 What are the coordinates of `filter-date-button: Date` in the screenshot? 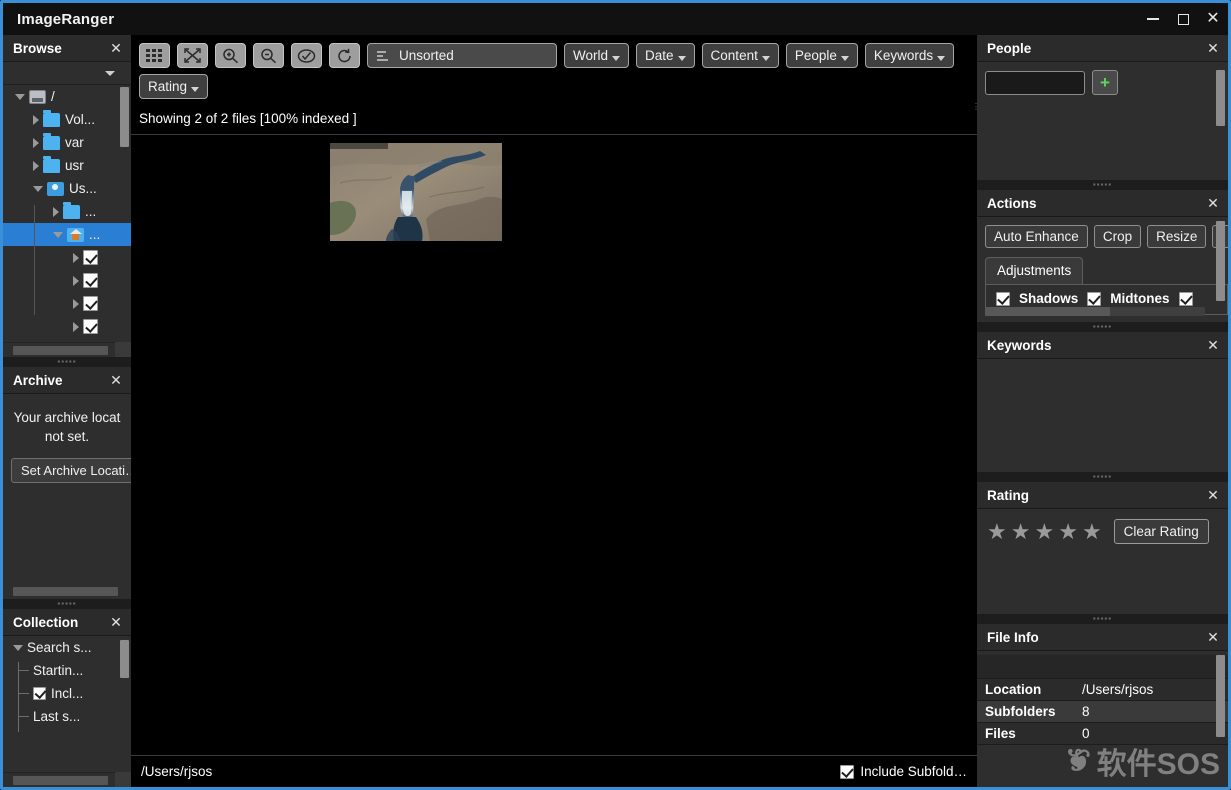 It's located at (665, 55).